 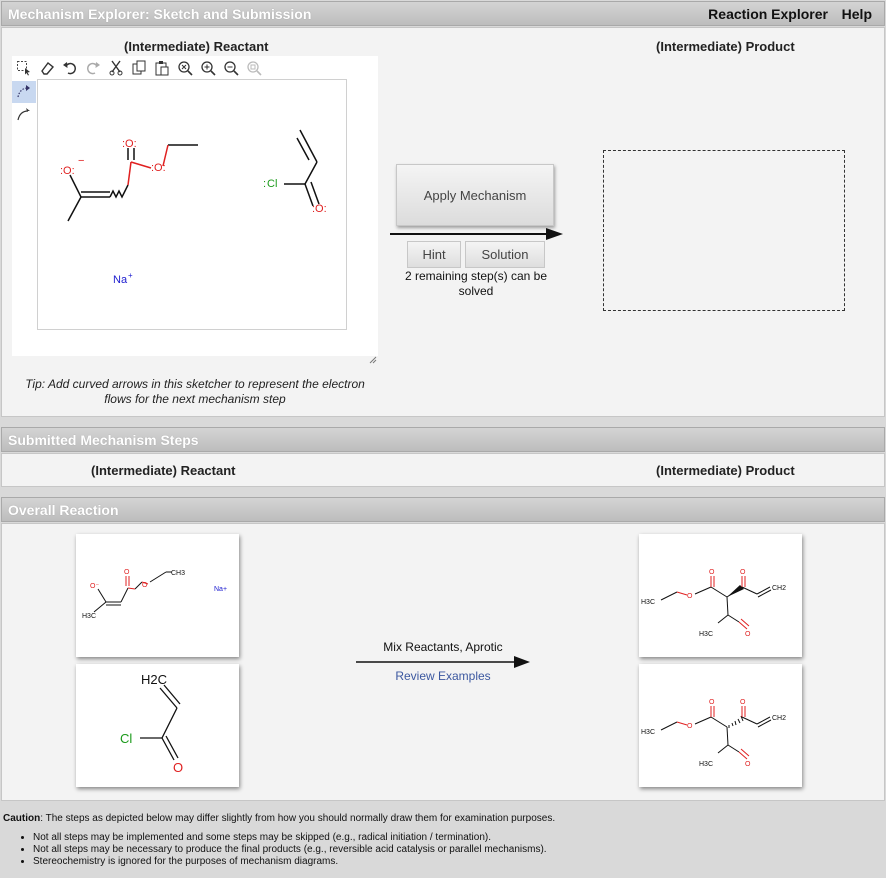 I want to click on hint-button: Hint, so click(x=434, y=254).